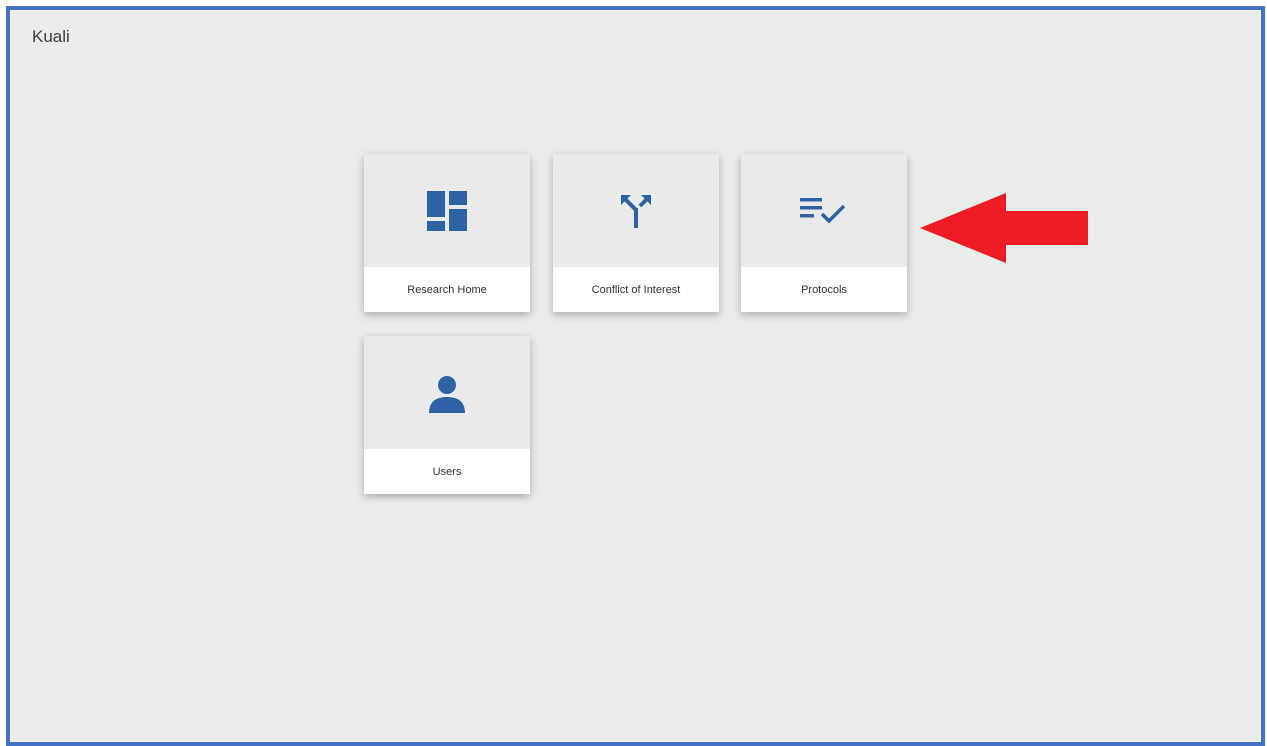 The width and height of the screenshot is (1267, 746). I want to click on app-title: Kuali, so click(51, 36).